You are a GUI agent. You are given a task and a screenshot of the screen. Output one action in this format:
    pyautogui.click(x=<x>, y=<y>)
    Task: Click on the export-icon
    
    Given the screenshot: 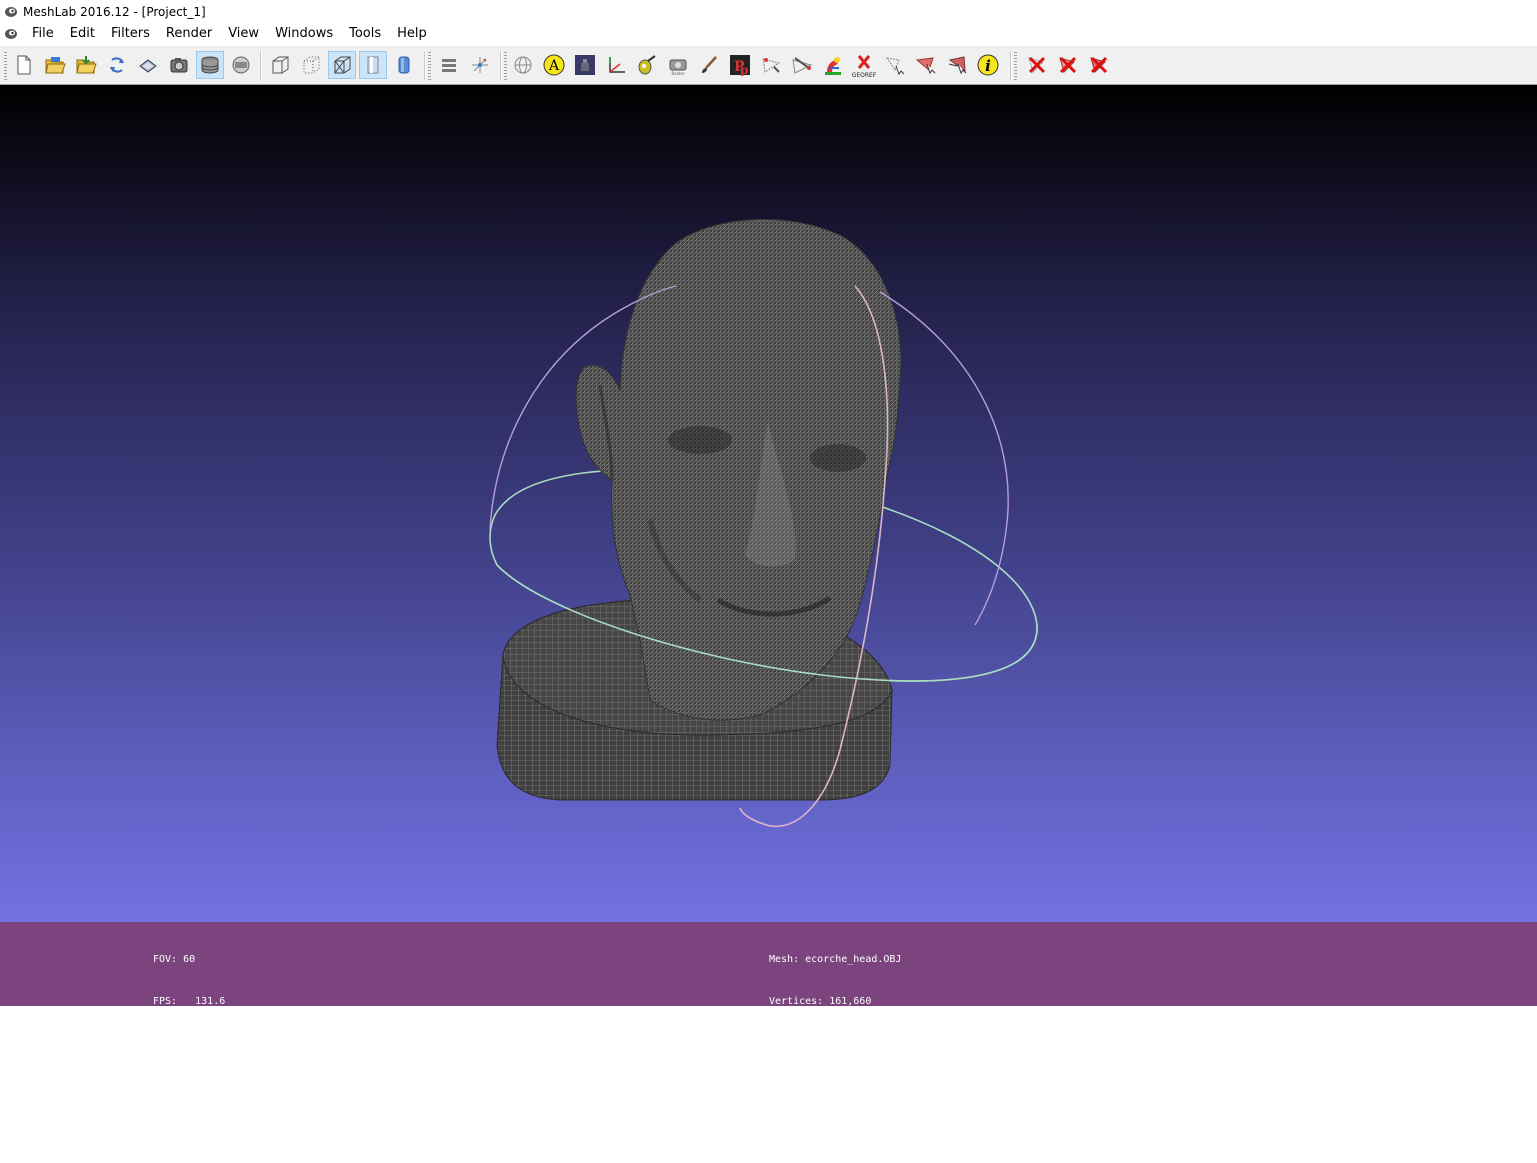 What is the action you would take?
    pyautogui.click(x=148, y=66)
    